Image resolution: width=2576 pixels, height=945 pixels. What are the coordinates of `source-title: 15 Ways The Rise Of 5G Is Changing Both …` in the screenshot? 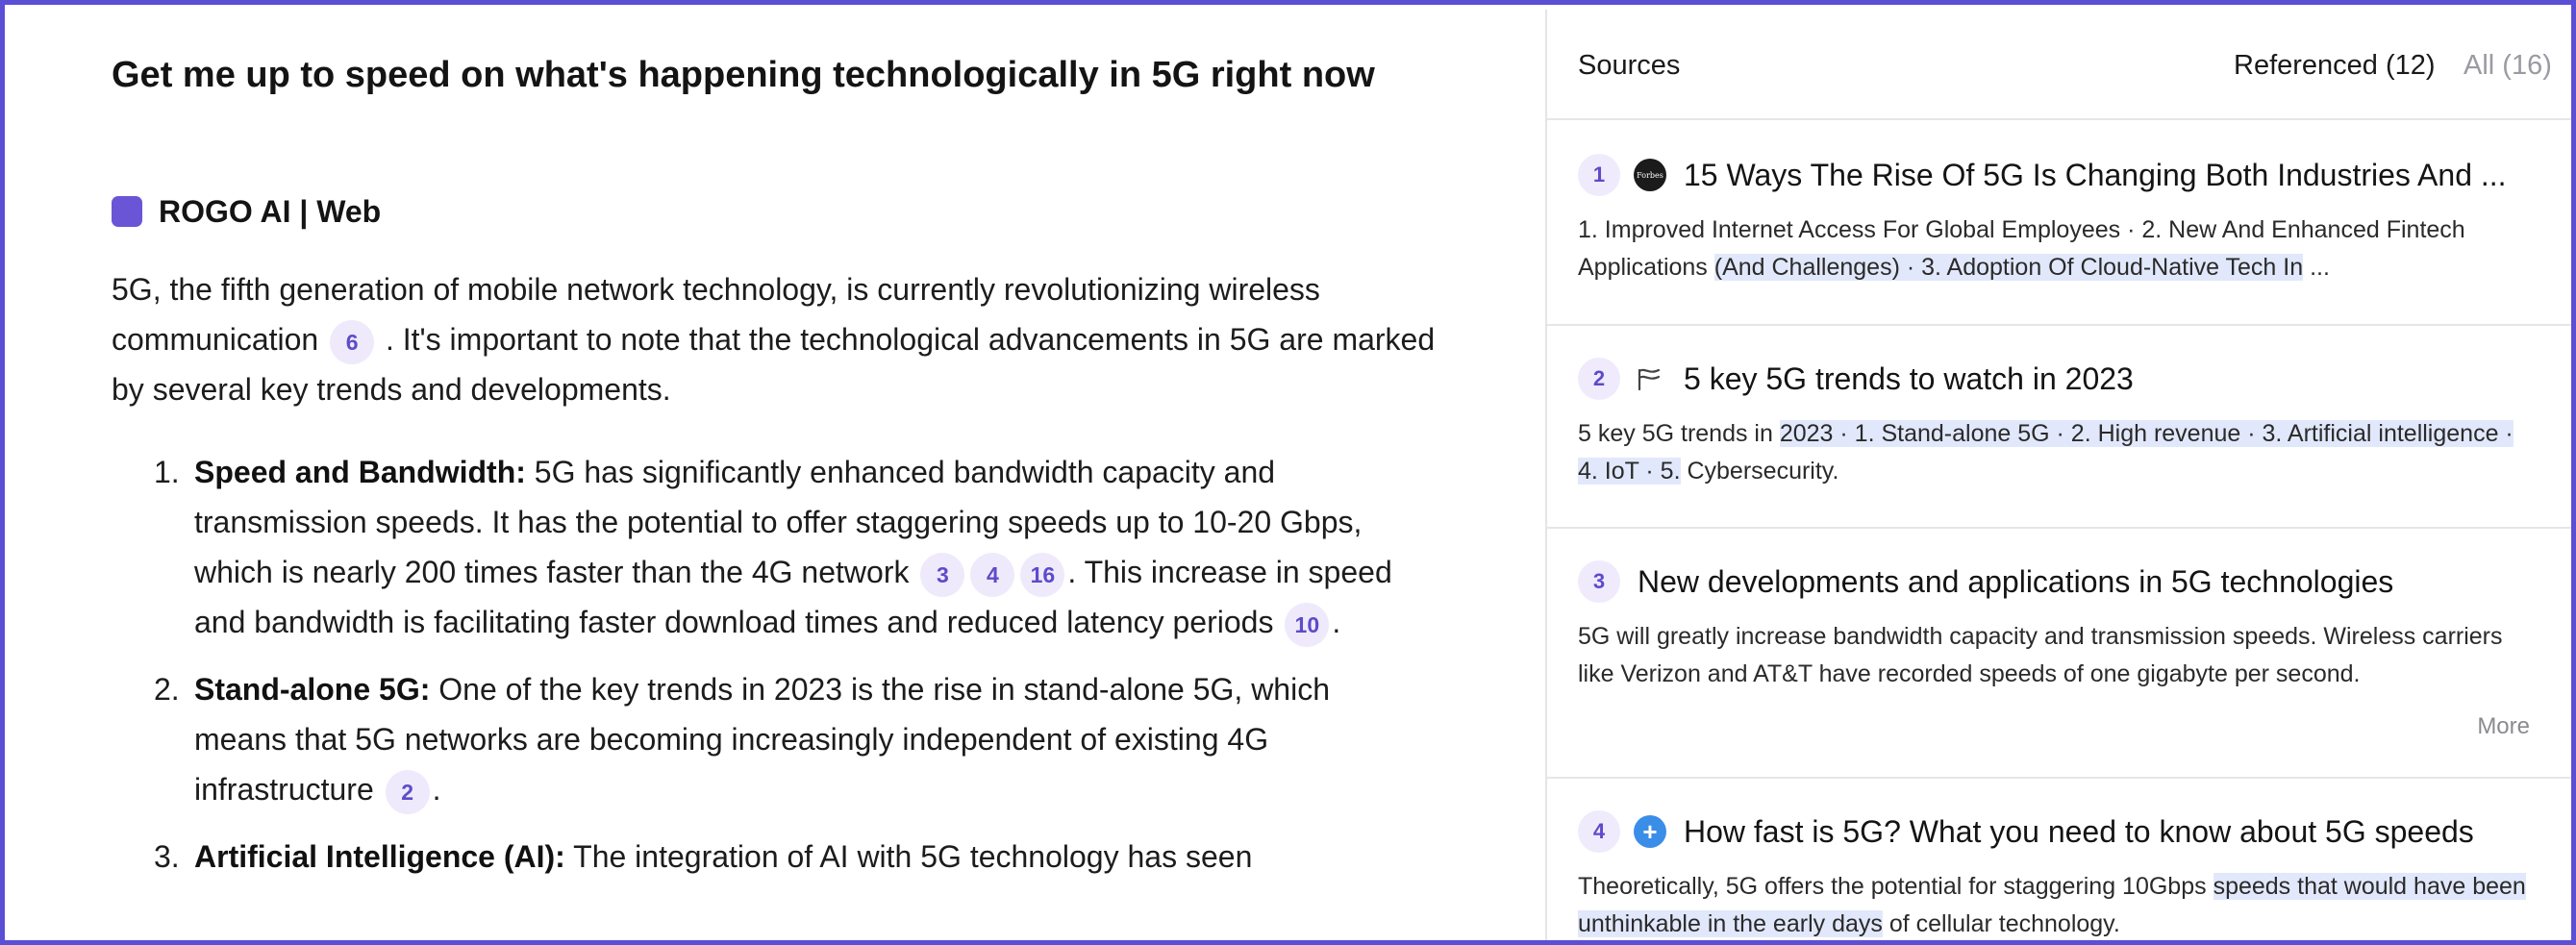 It's located at (2095, 175).